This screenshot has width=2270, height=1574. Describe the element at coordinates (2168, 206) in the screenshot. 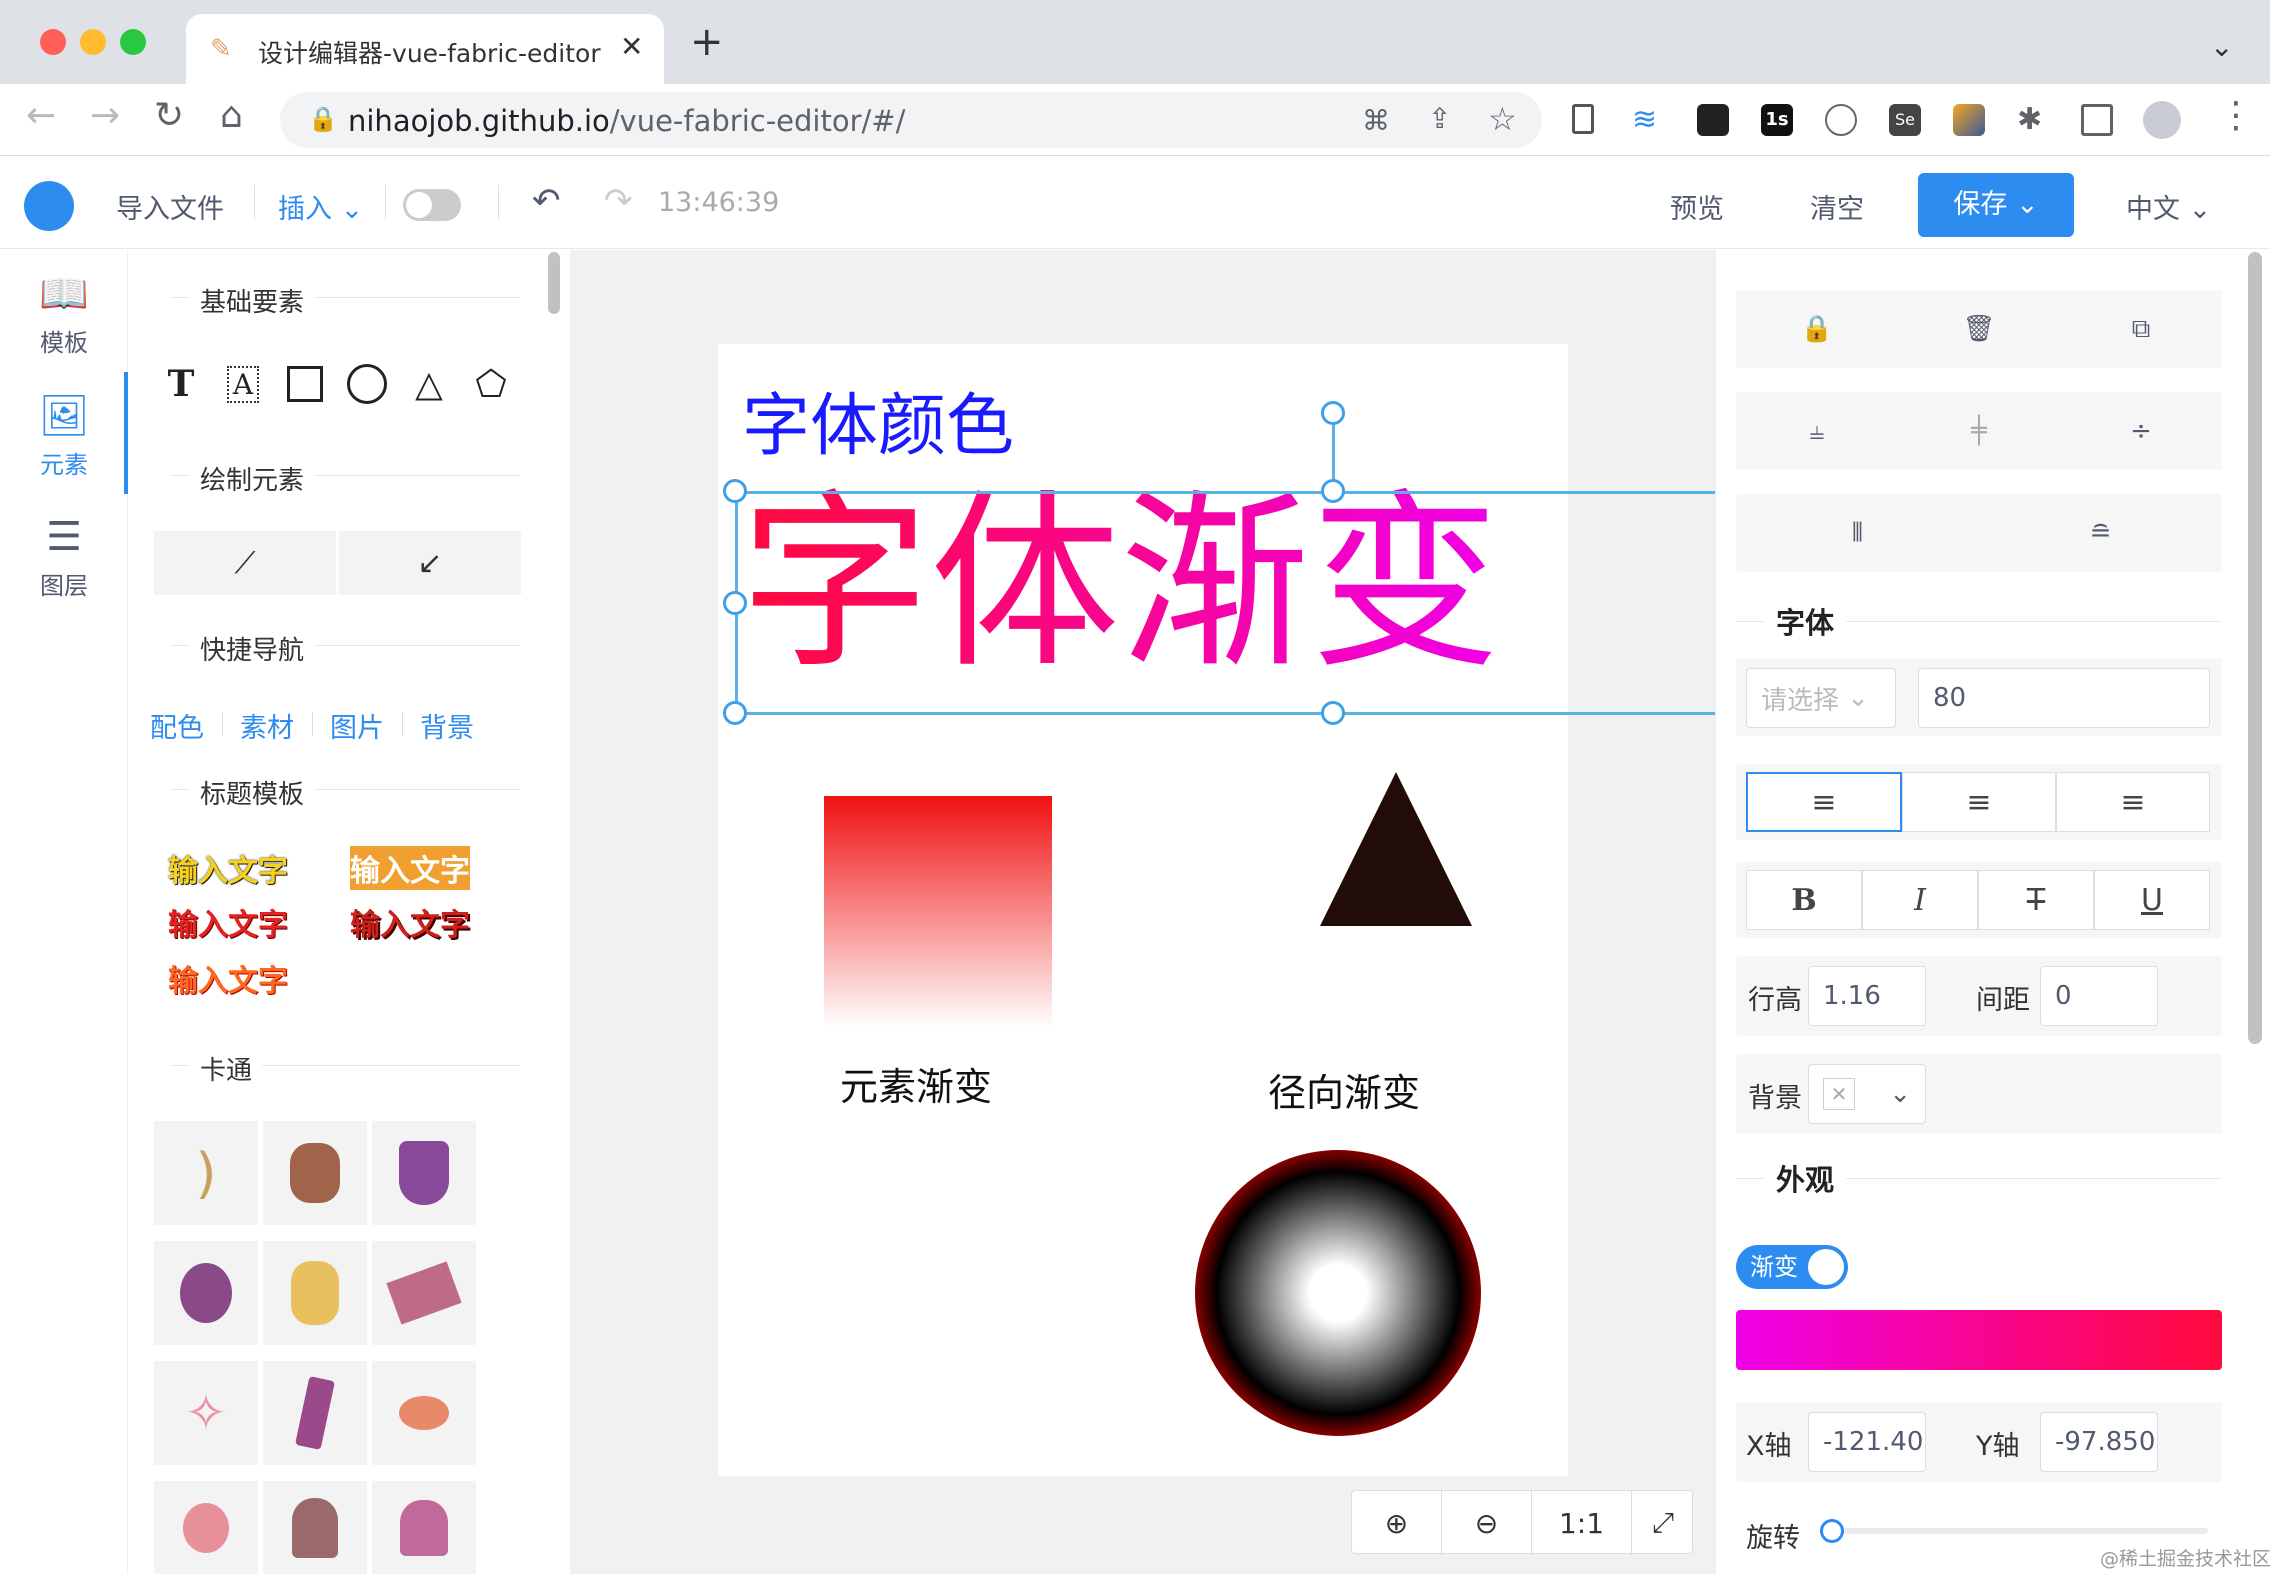

I see `language-dropdown: 中文 ⌄` at that location.